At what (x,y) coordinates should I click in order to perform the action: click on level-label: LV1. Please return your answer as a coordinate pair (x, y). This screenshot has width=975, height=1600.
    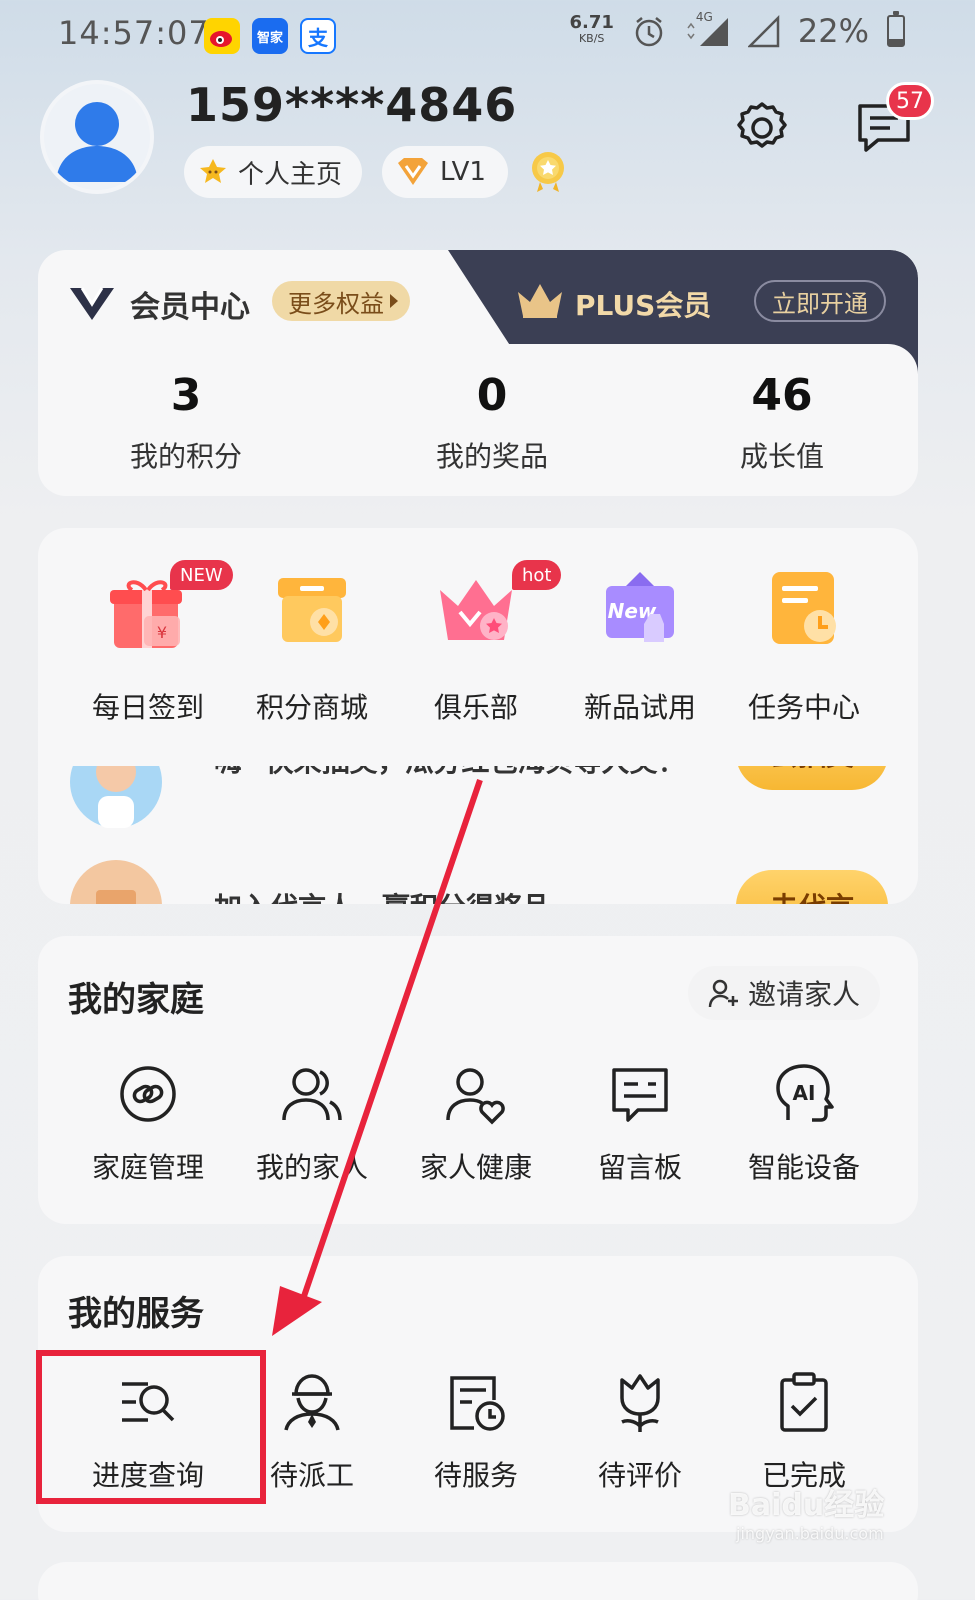
    Looking at the image, I should click on (463, 172).